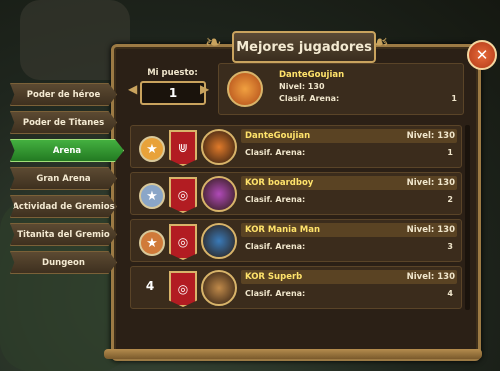 This screenshot has height=371, width=500. What do you see at coordinates (296, 193) in the screenshot?
I see `leaderboard-row: ★ ◎ KOR boardboy Nivel: 130 Clasif. Arena: 2` at bounding box center [296, 193].